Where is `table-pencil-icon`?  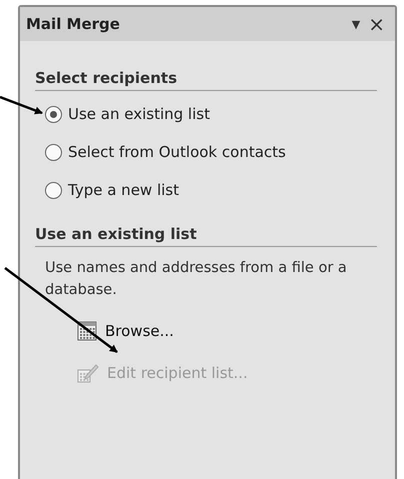
table-pencil-icon is located at coordinates (88, 373).